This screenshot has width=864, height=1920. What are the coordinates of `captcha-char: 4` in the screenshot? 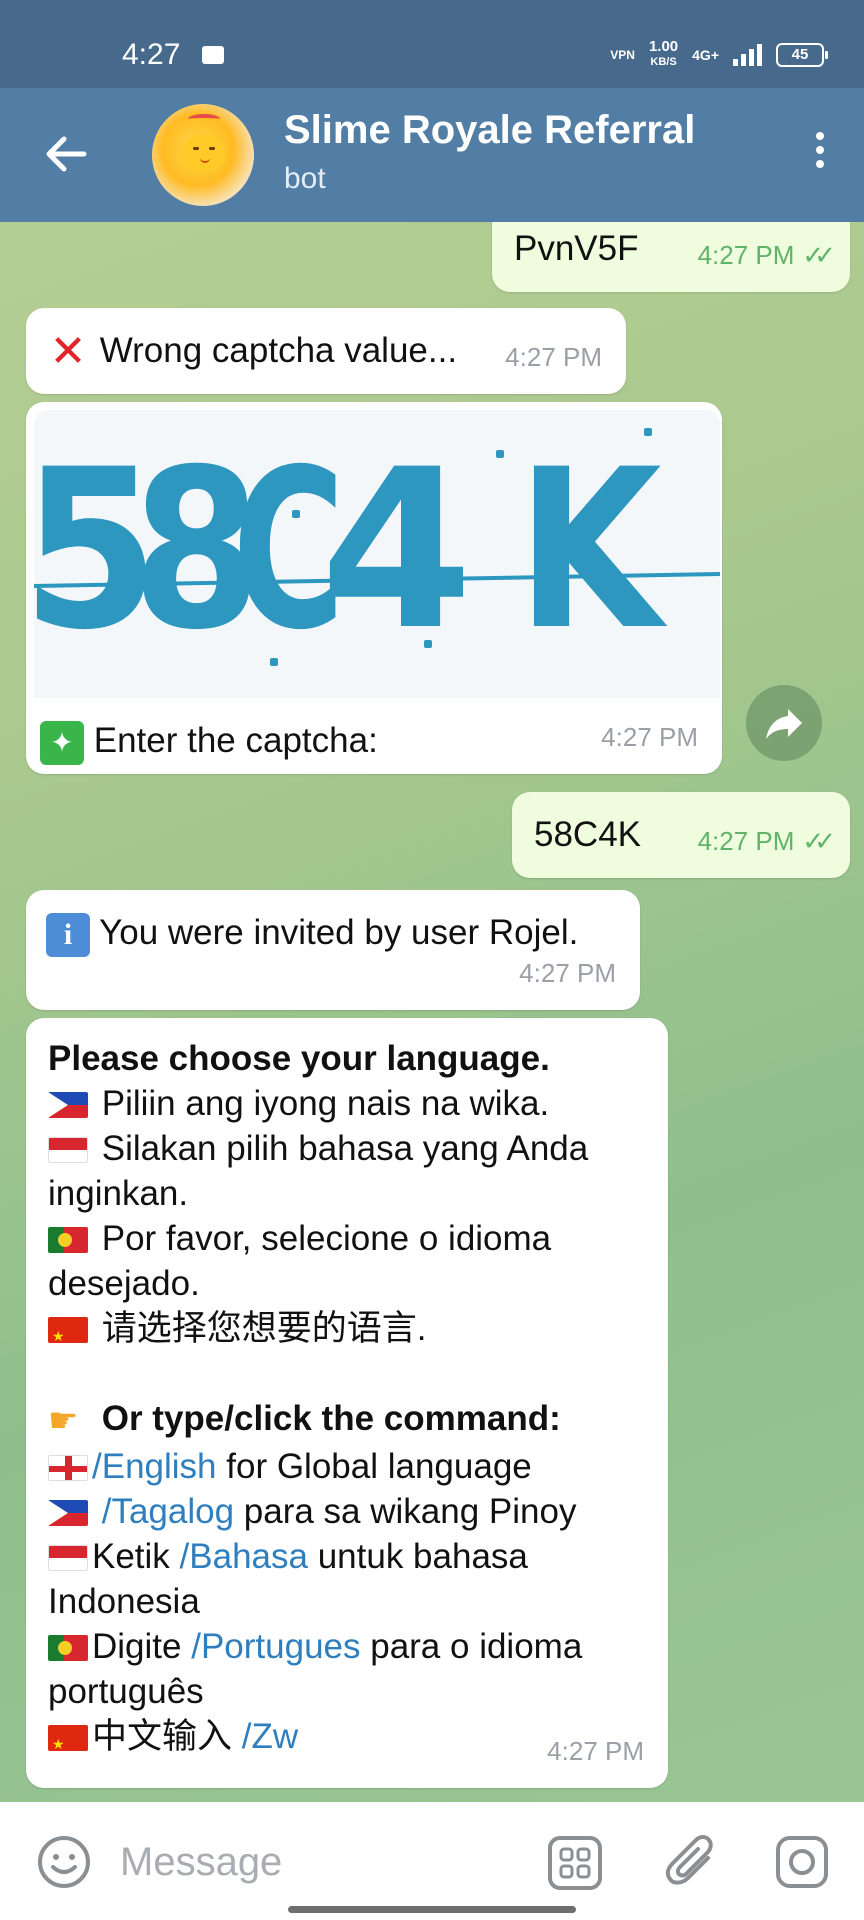 It's located at (397, 550).